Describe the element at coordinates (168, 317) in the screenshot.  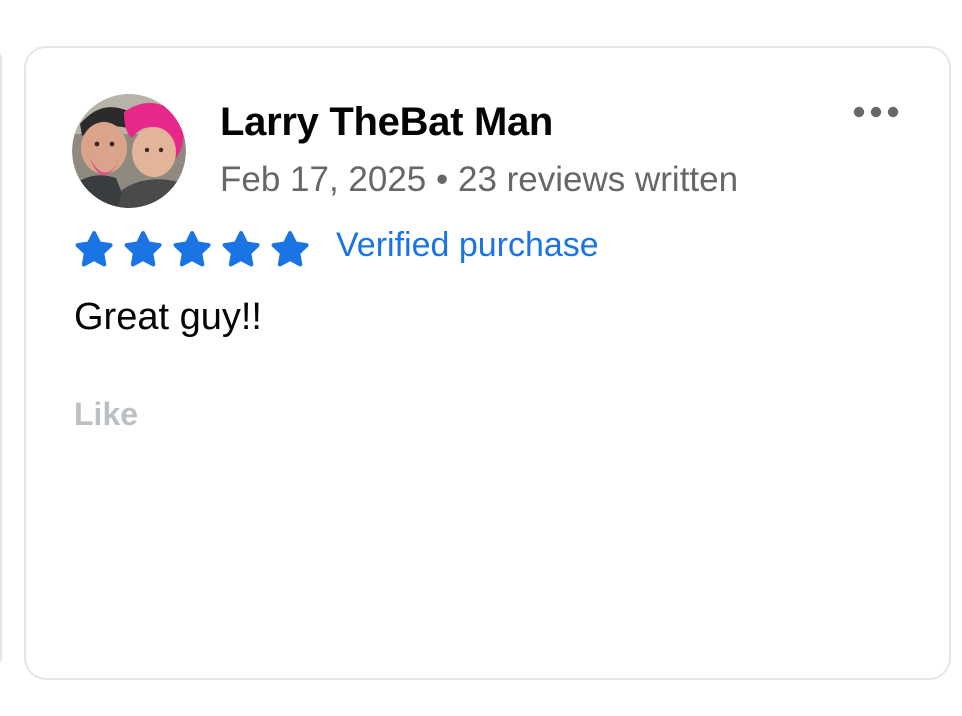
I see `review-text: Great guy!!` at that location.